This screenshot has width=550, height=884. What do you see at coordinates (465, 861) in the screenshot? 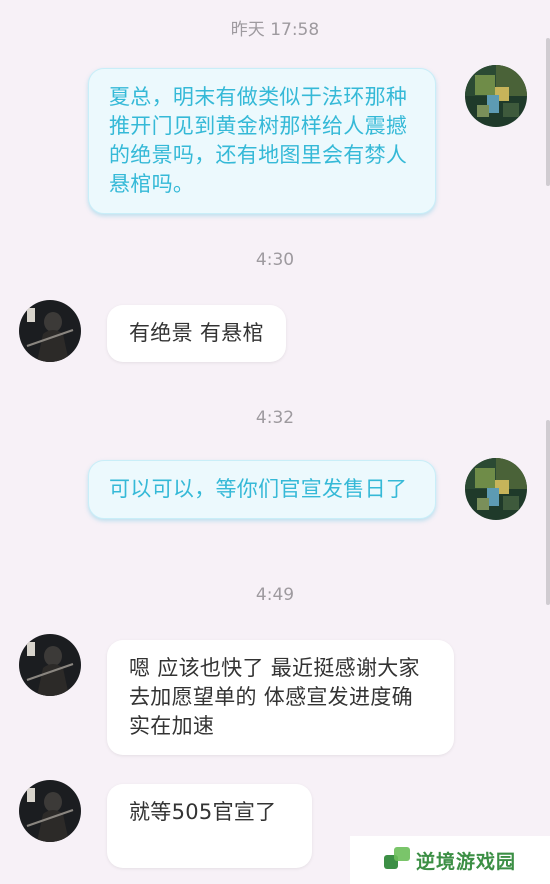
I see `watermark-text: 逆境游戏园` at bounding box center [465, 861].